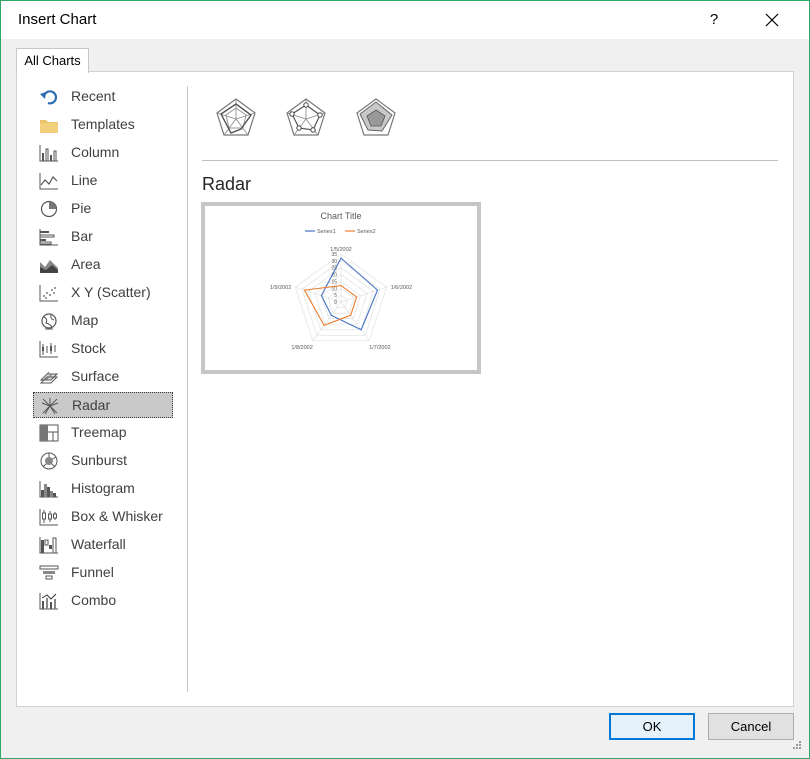 This screenshot has height=759, width=810. Describe the element at coordinates (48, 153) in the screenshot. I see `column-chart-icon` at that location.